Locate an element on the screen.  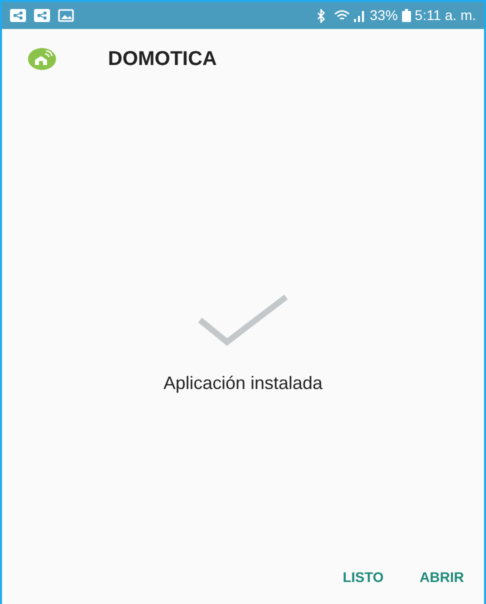
checkmark-icon is located at coordinates (243, 320).